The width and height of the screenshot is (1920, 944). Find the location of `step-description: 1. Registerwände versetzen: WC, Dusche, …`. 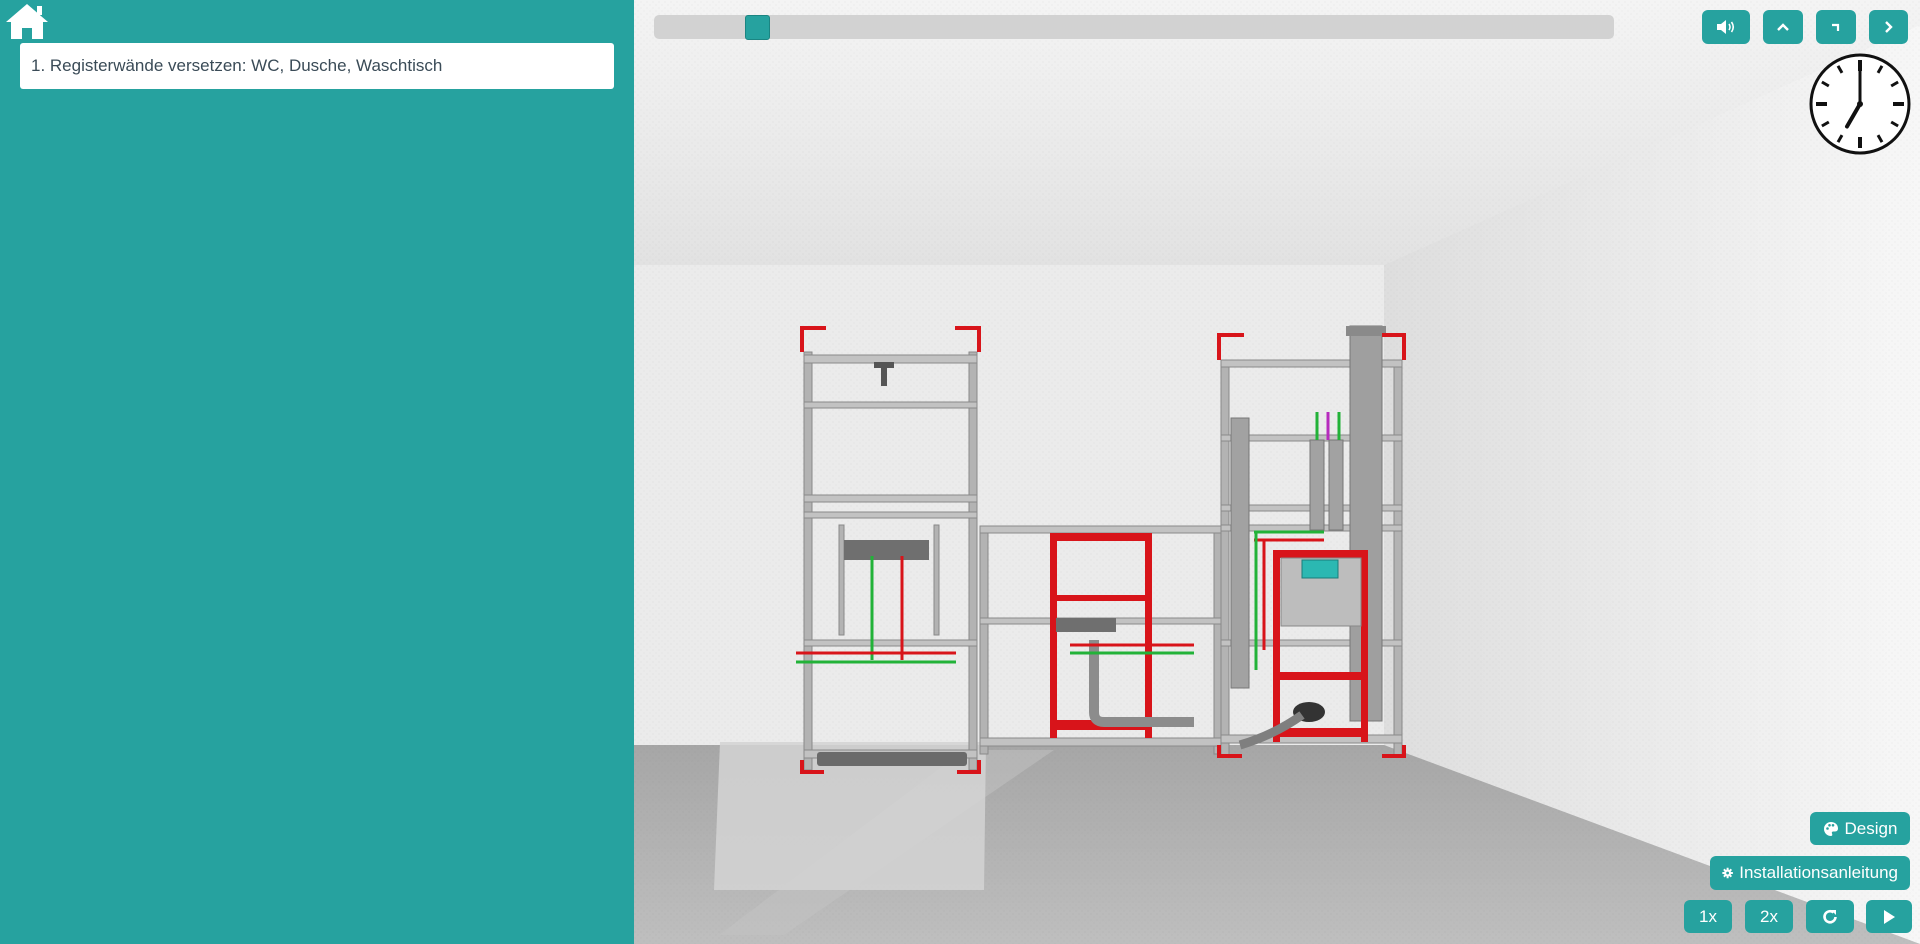

step-description: 1. Registerwände versetzen: WC, Dusche, … is located at coordinates (317, 66).